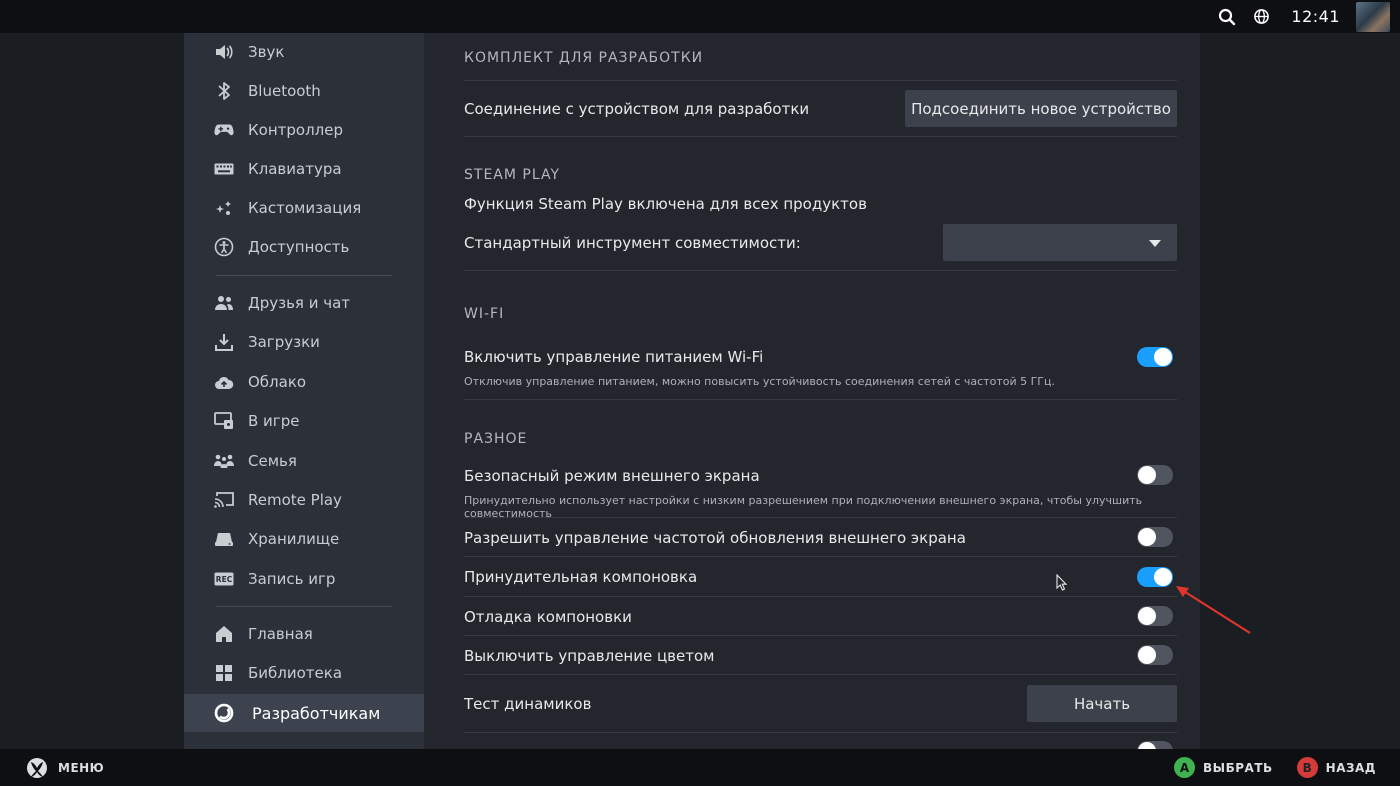 This screenshot has height=786, width=1400. I want to click on refresh-rate-toggle, so click(1155, 537).